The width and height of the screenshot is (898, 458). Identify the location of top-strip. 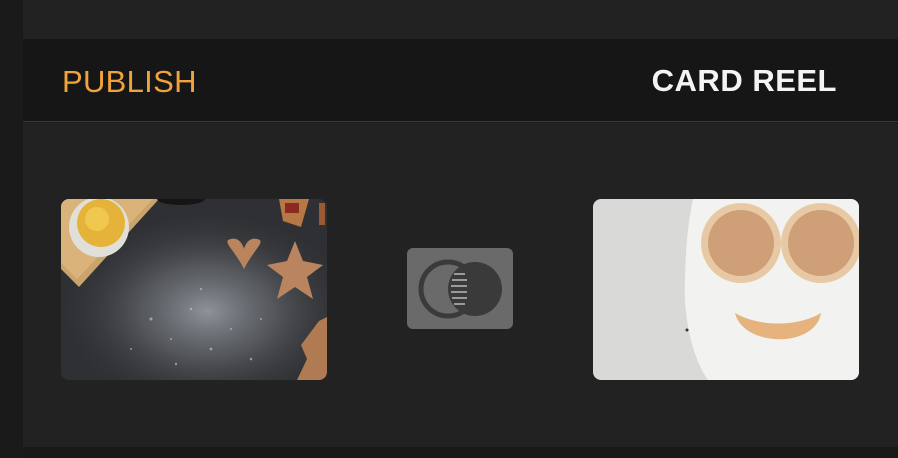
(460, 19).